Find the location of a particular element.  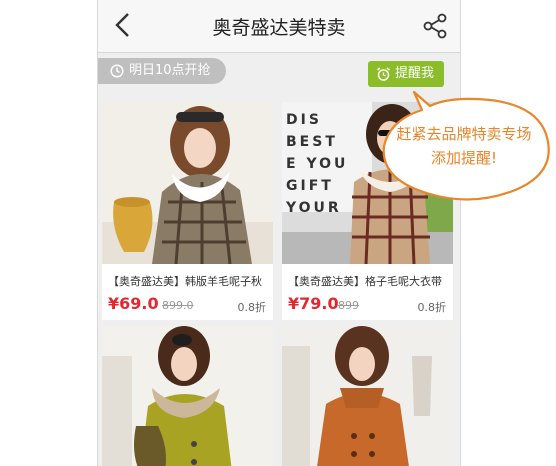

product-name: 【奥奇盛达美】韩版羊毛呢子秋 is located at coordinates (185, 281).